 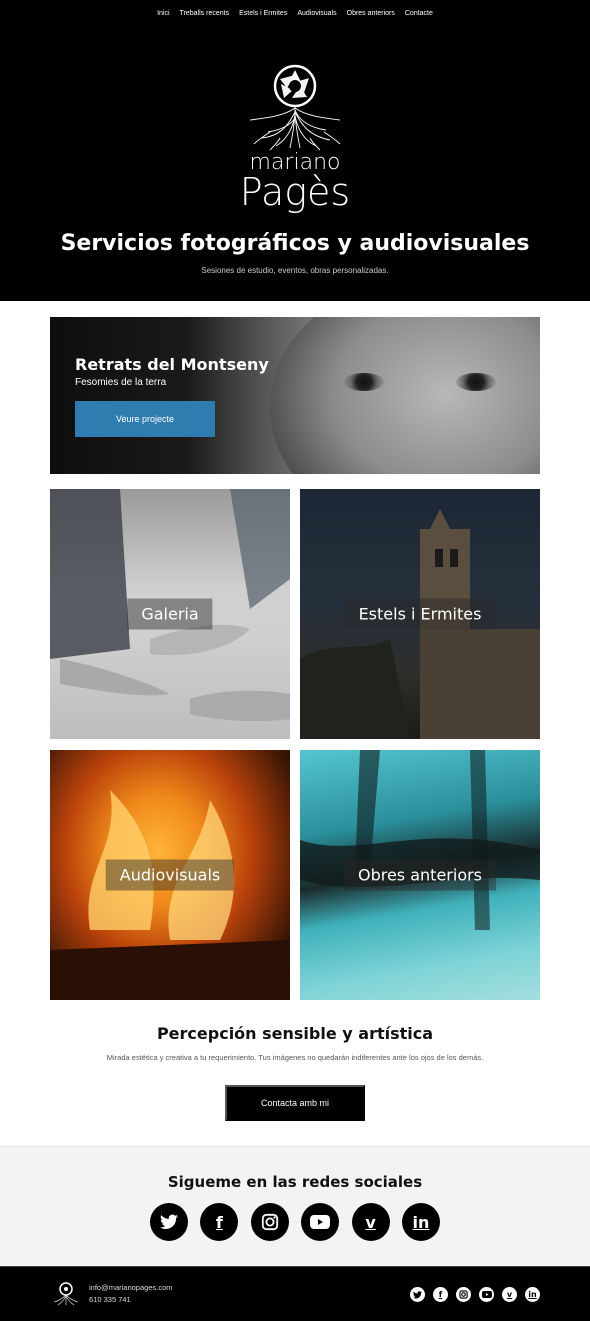 I want to click on tile-galeria: Galeria, so click(x=170, y=614).